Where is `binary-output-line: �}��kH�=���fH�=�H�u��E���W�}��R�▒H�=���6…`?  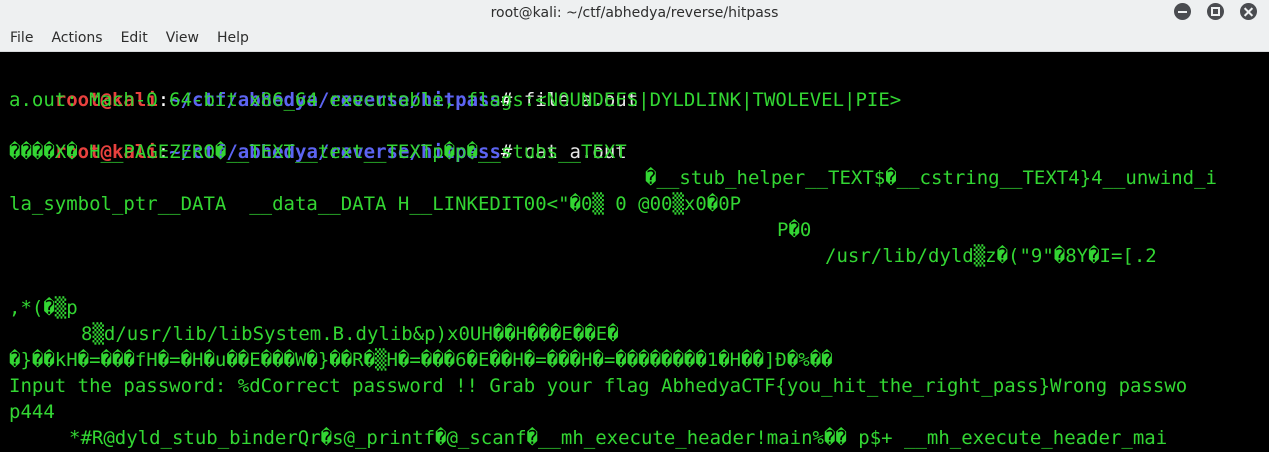
binary-output-line: �}��kH�=���fH�=�H�u��E���W�}��R�▒H�=���6… is located at coordinates (421, 360).